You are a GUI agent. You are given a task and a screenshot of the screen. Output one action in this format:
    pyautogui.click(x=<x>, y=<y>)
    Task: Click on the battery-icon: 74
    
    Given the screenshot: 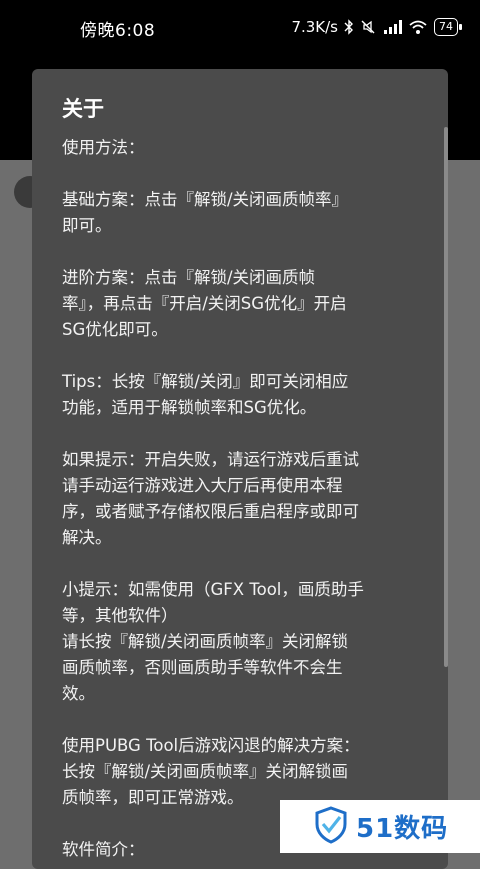 What is the action you would take?
    pyautogui.click(x=448, y=27)
    